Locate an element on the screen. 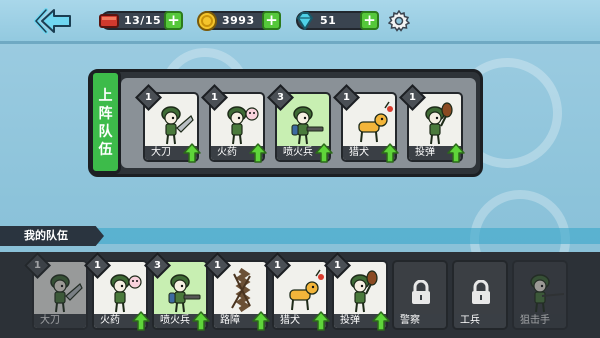 The width and height of the screenshot is (600, 338). gold-coin-icon is located at coordinates (207, 21).